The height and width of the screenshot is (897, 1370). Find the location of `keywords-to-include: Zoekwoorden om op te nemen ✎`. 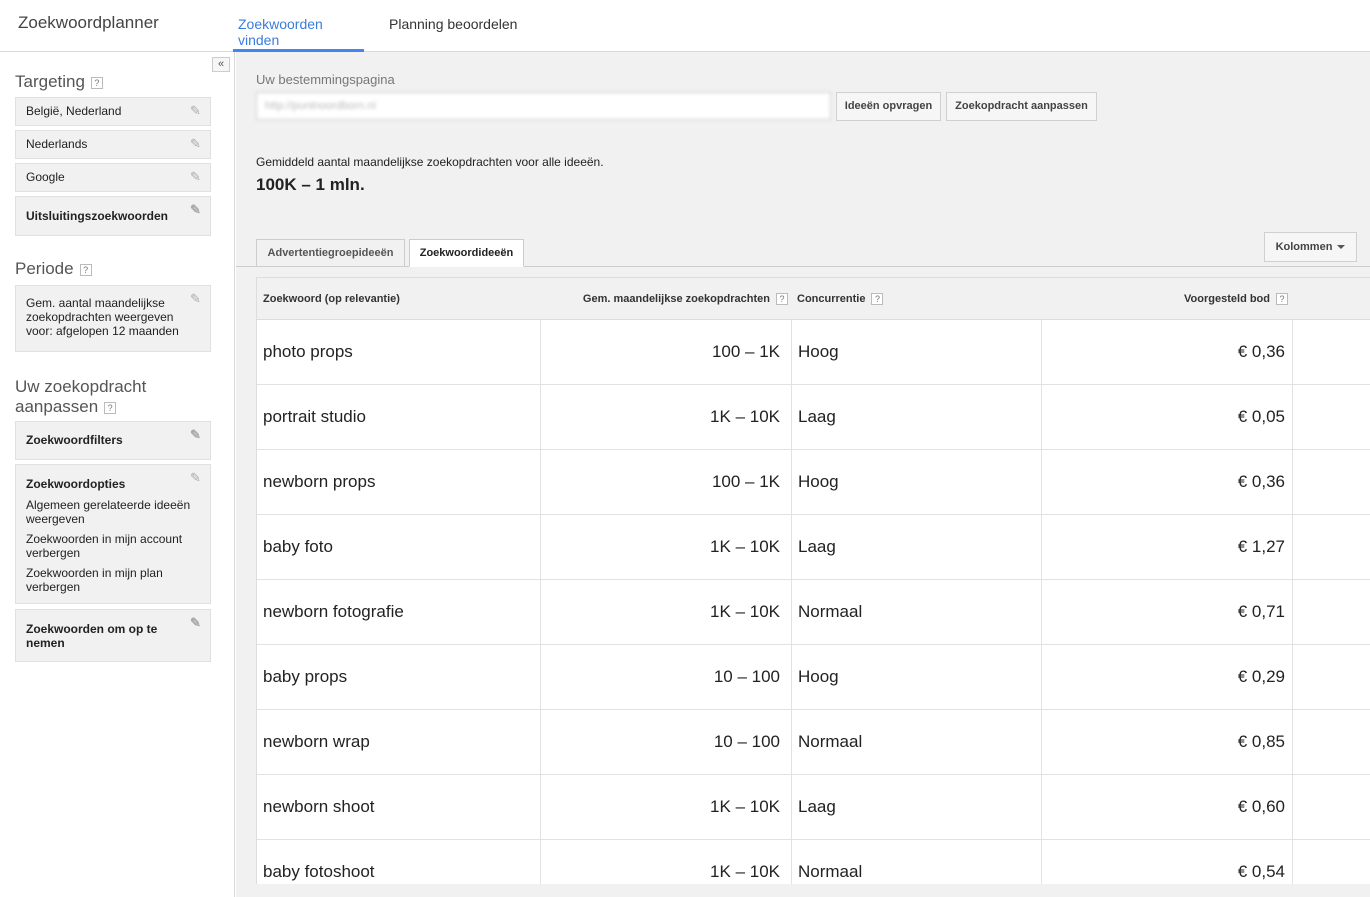

keywords-to-include: Zoekwoorden om op te nemen ✎ is located at coordinates (113, 635).